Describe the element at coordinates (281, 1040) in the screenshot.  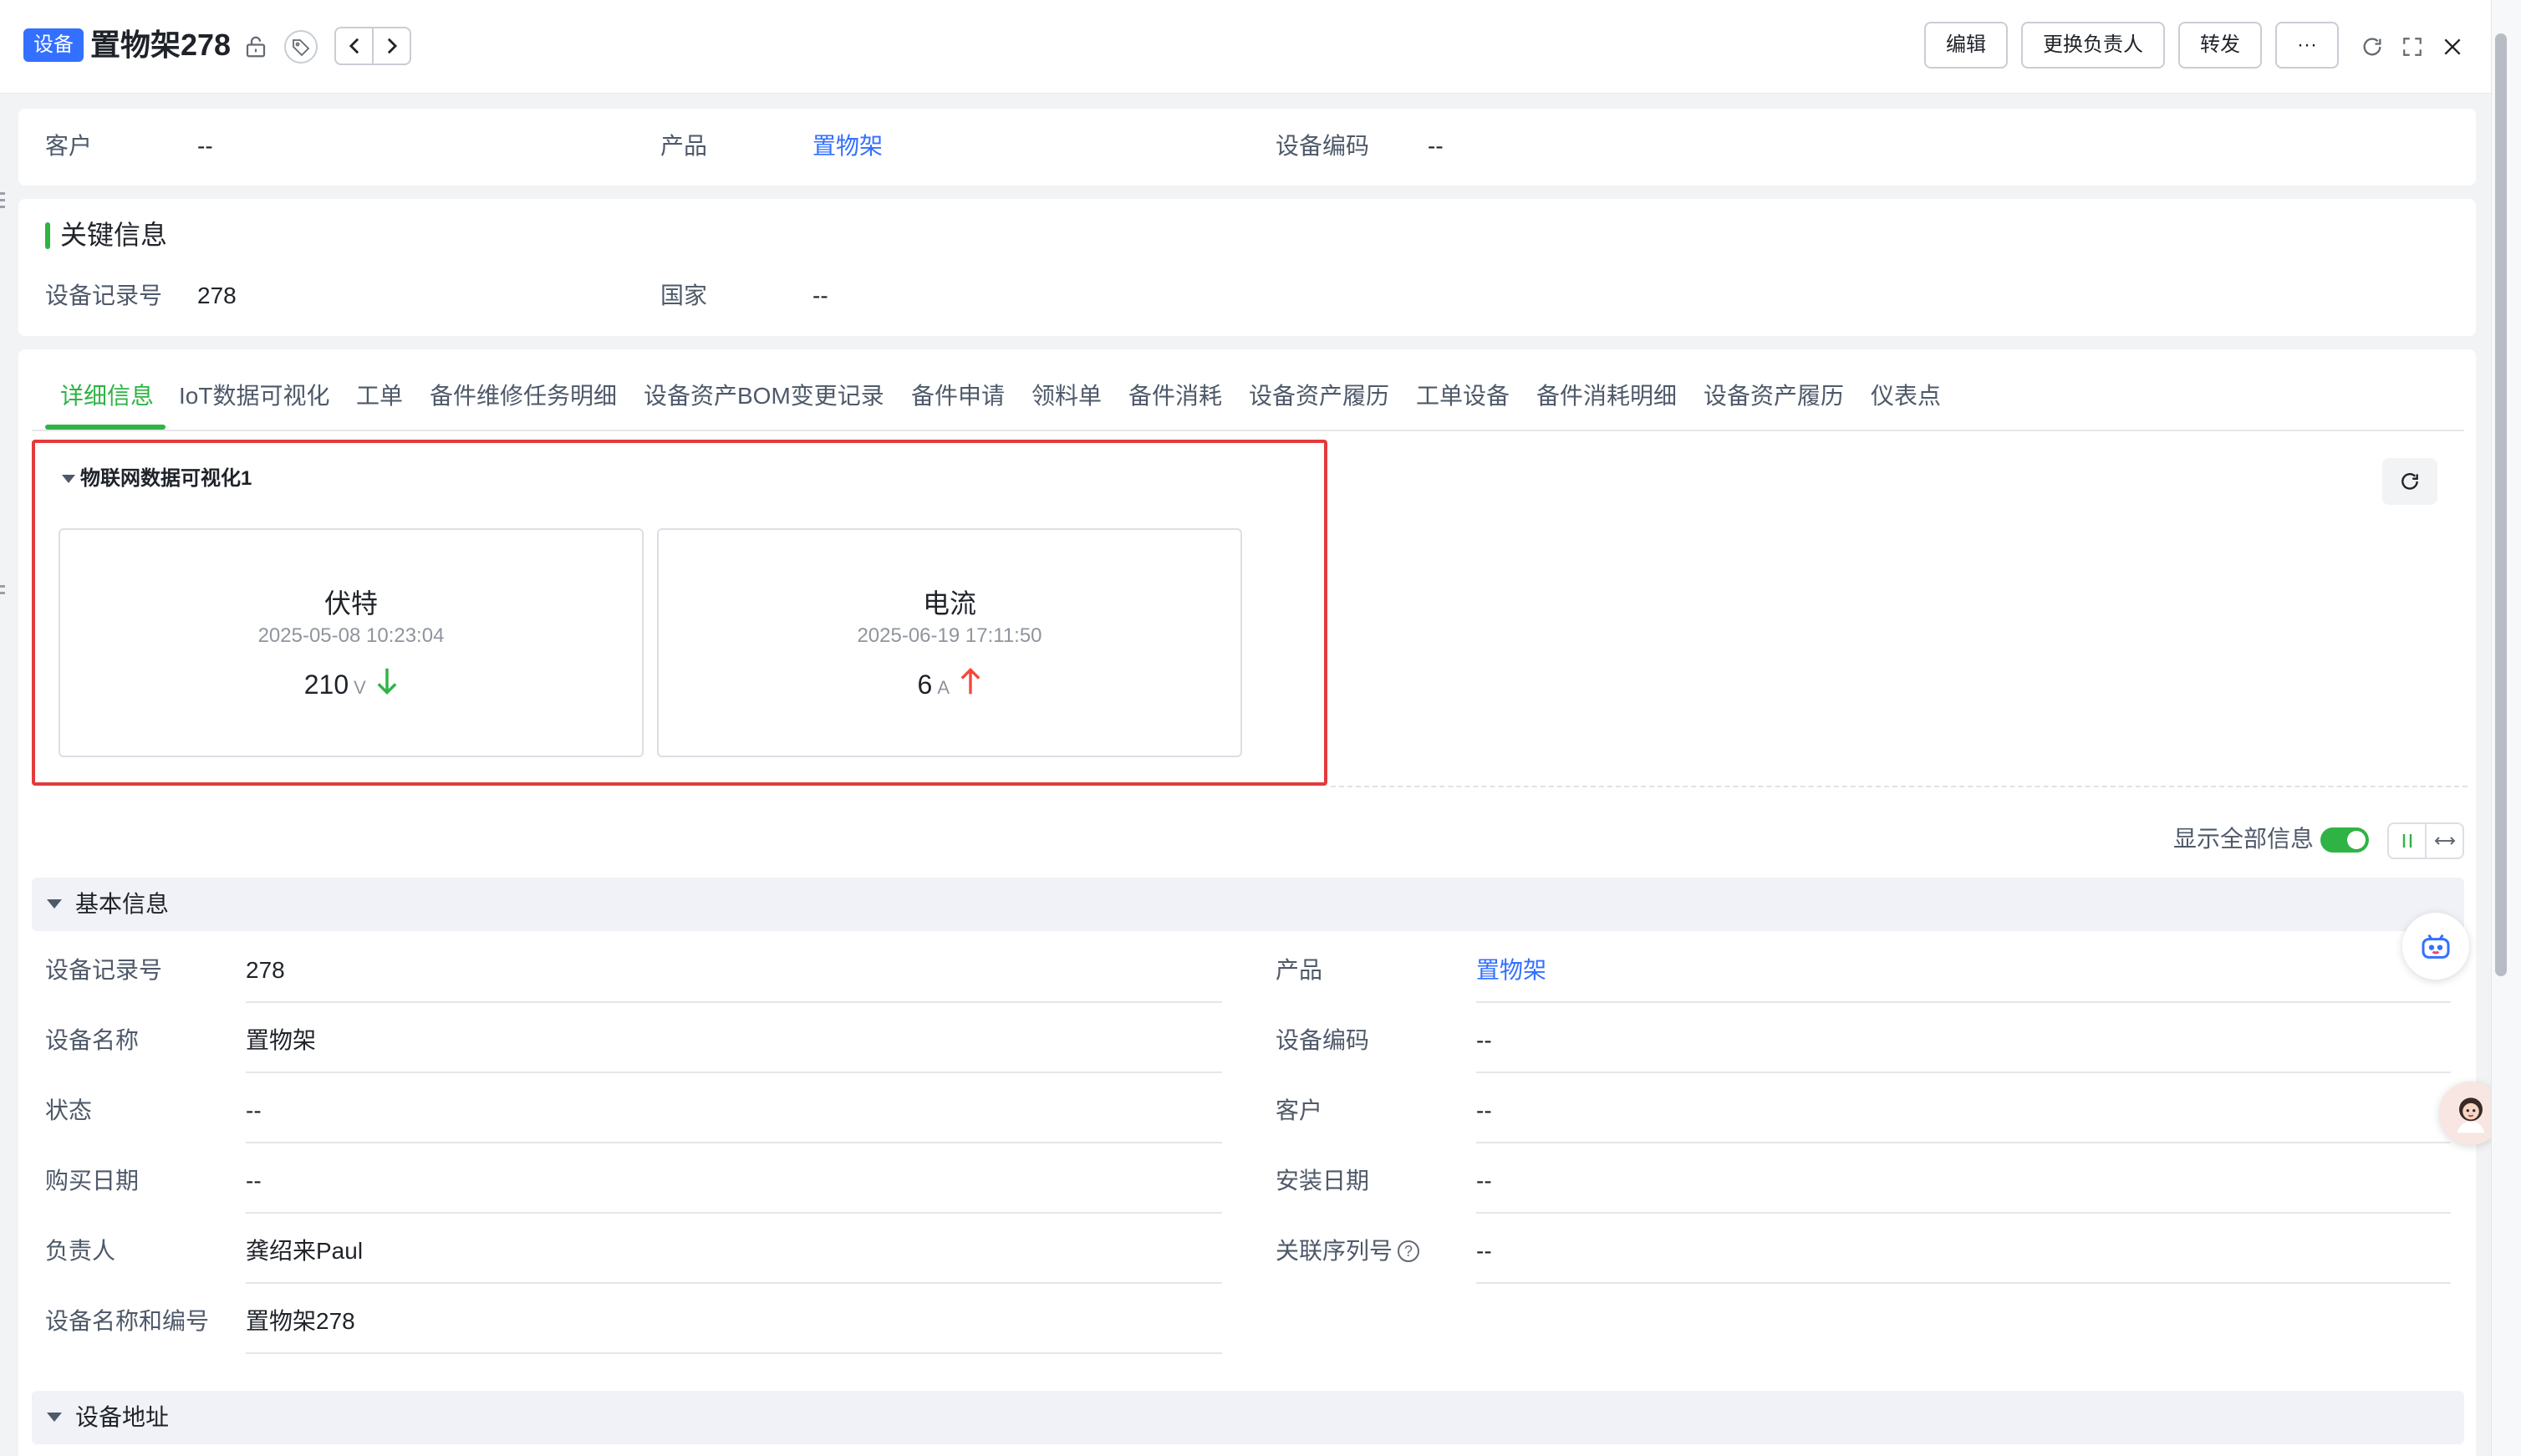
I see `field-value: 置物架` at that location.